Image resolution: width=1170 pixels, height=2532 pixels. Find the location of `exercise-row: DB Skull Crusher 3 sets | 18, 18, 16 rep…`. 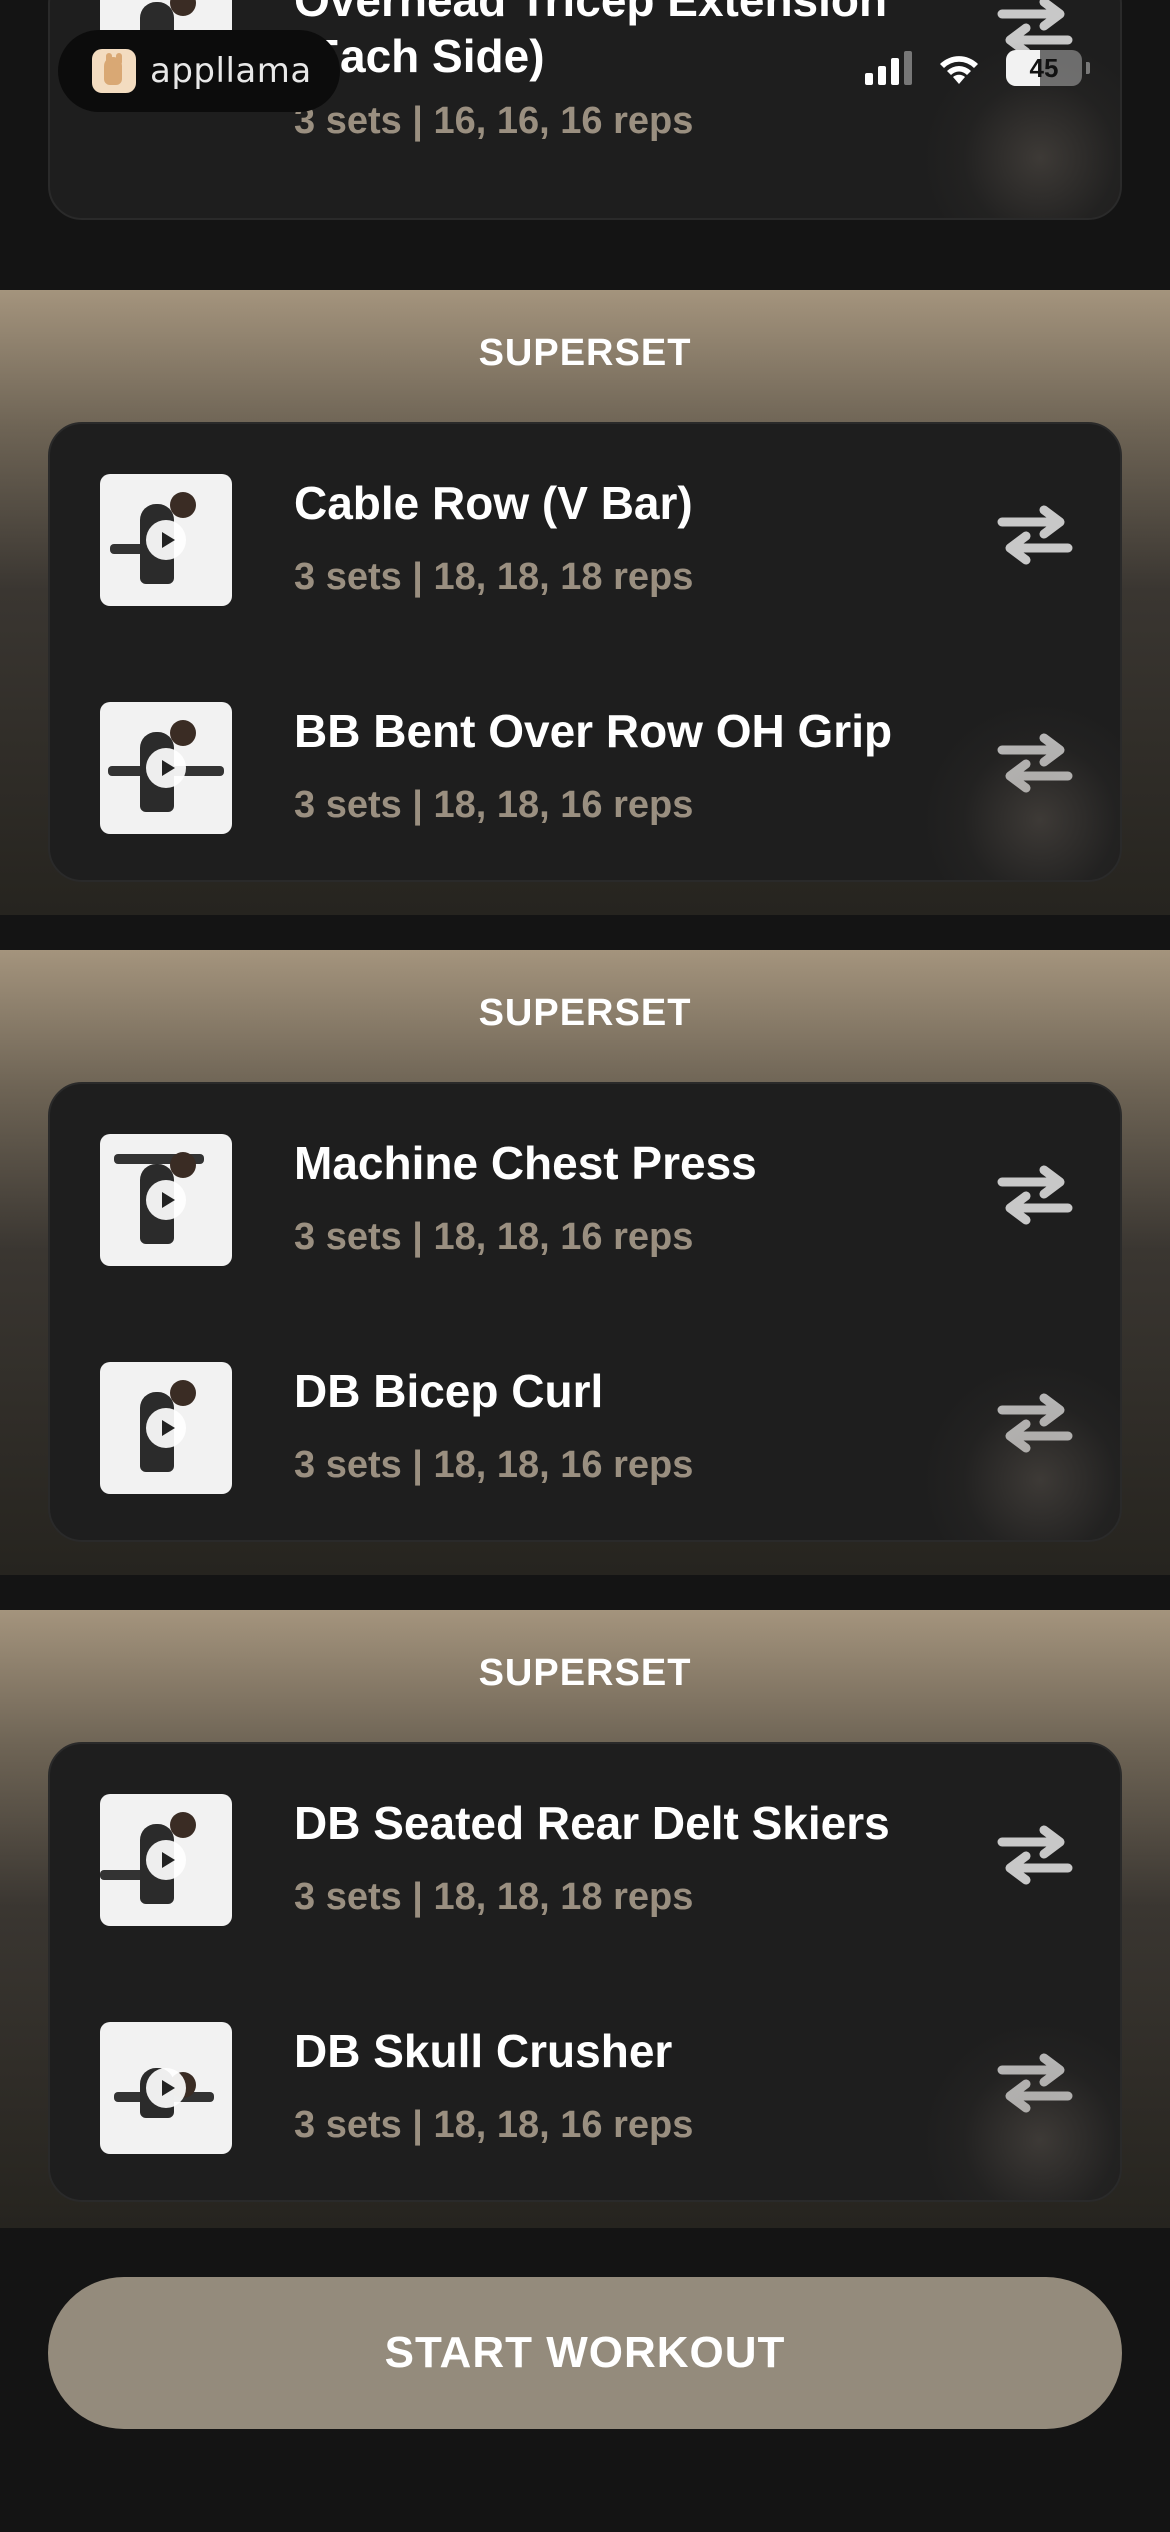

exercise-row: DB Skull Crusher 3 sets | 18, 18, 16 rep… is located at coordinates (585, 2086).